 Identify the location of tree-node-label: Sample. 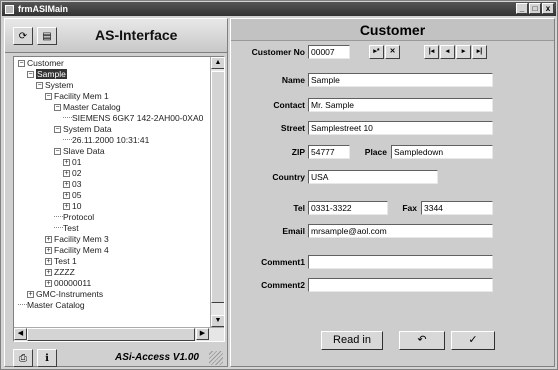
(51, 74).